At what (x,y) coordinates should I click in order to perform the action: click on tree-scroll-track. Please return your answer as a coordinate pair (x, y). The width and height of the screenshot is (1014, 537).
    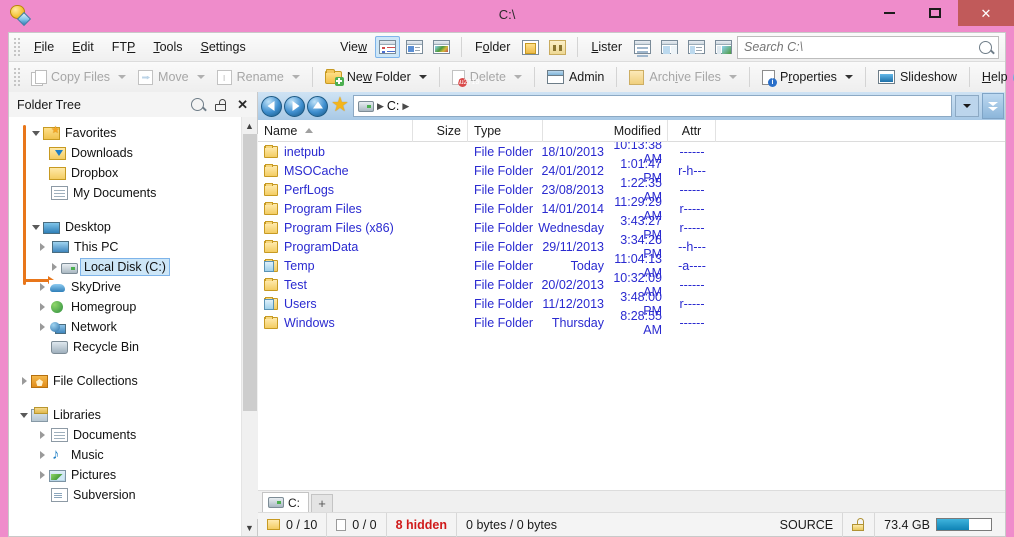
    Looking at the image, I should click on (249, 326).